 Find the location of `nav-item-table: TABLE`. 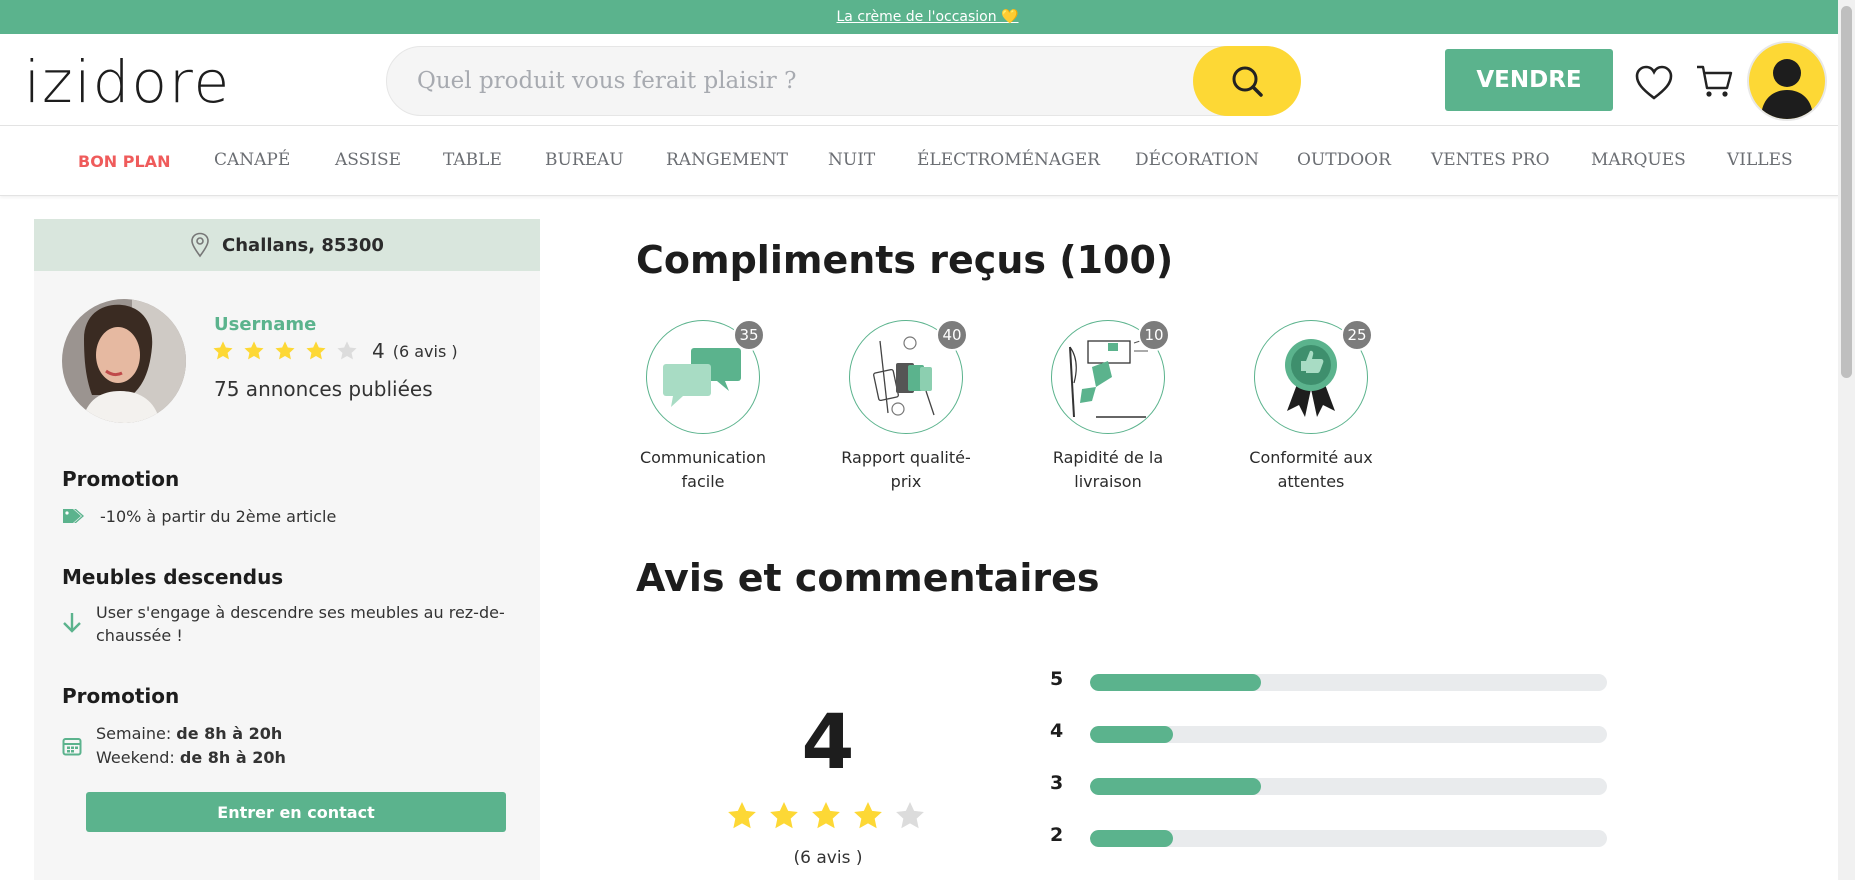

nav-item-table: TABLE is located at coordinates (472, 160).